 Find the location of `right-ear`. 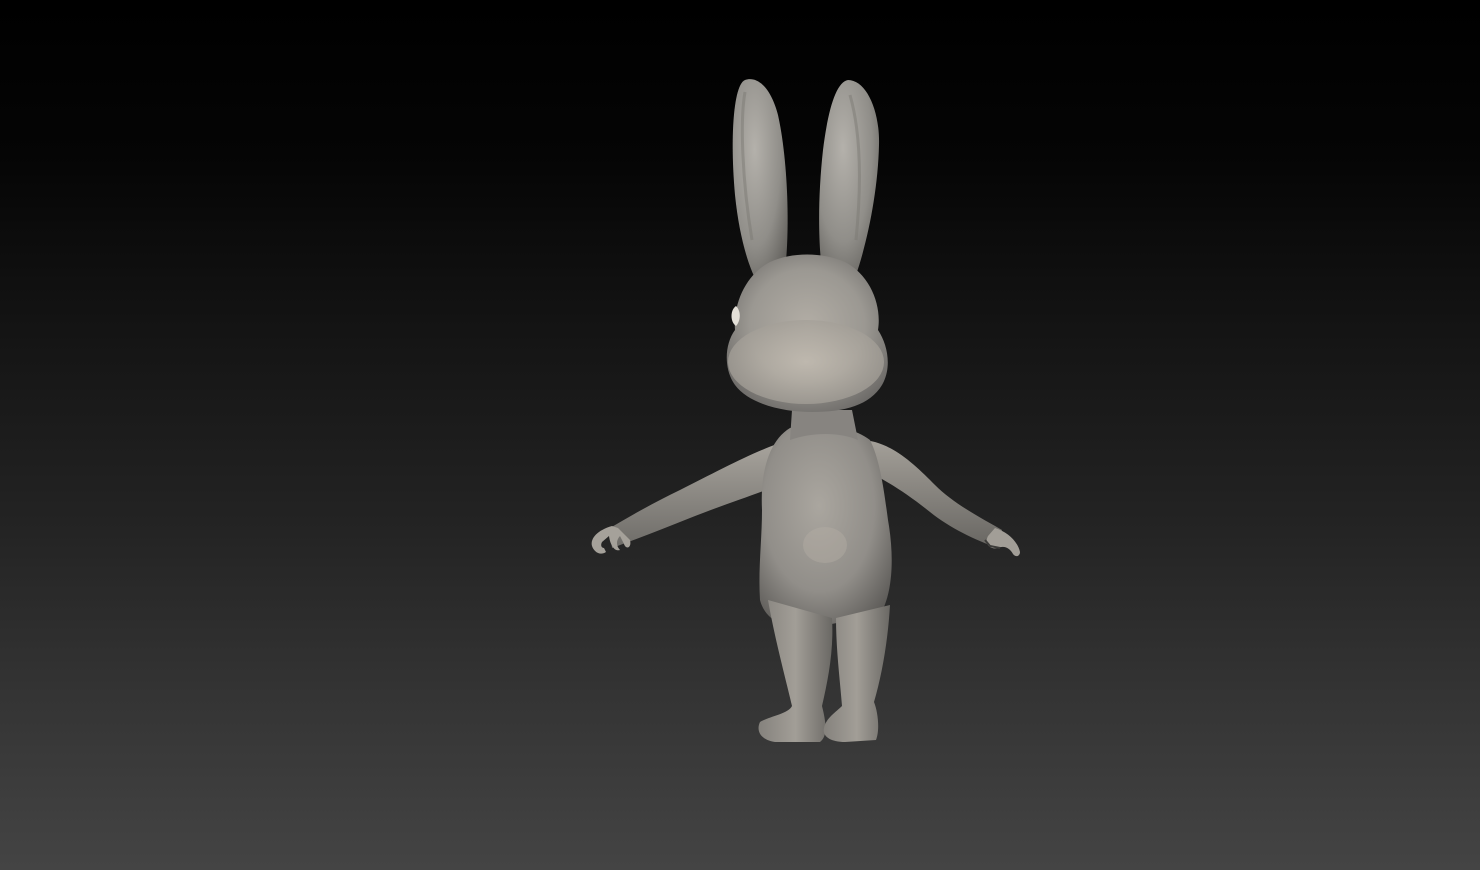

right-ear is located at coordinates (849, 177).